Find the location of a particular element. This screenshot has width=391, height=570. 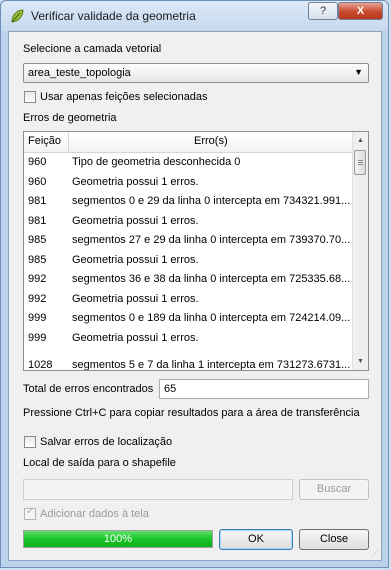

total-errors-field: 65 is located at coordinates (264, 389).